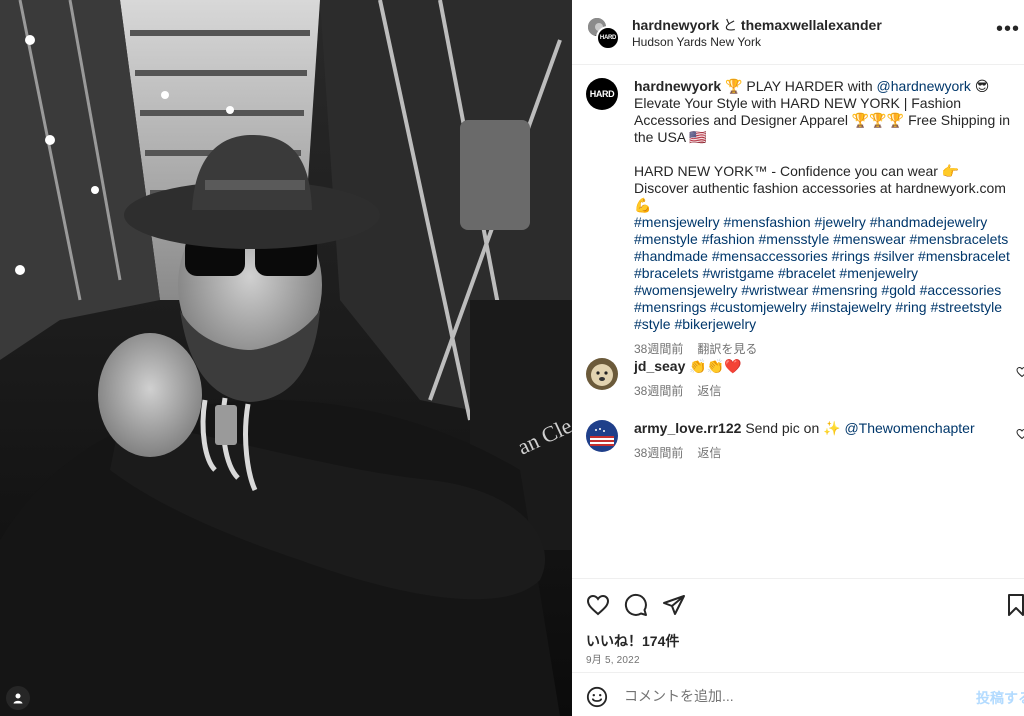  I want to click on bookmark-icon, so click(1014, 605).